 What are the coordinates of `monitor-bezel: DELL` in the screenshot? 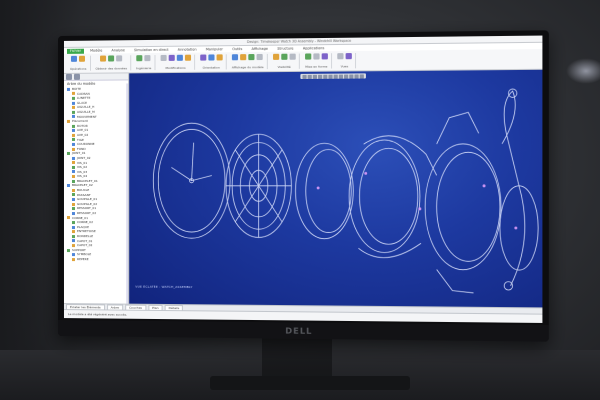 It's located at (303, 331).